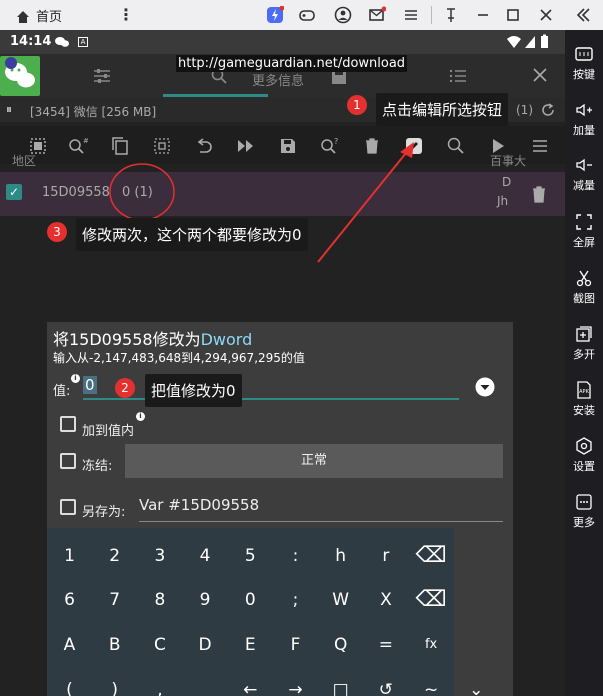 This screenshot has width=603, height=696. What do you see at coordinates (159, 645) in the screenshot?
I see `keyboard-key: C` at bounding box center [159, 645].